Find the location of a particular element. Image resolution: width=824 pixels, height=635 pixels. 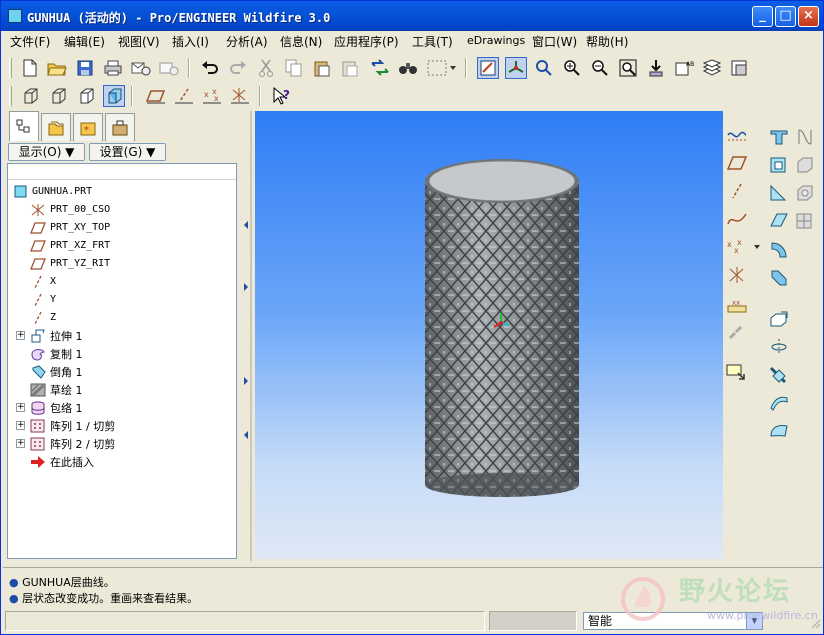

maximize-button: □ is located at coordinates (785, 16).